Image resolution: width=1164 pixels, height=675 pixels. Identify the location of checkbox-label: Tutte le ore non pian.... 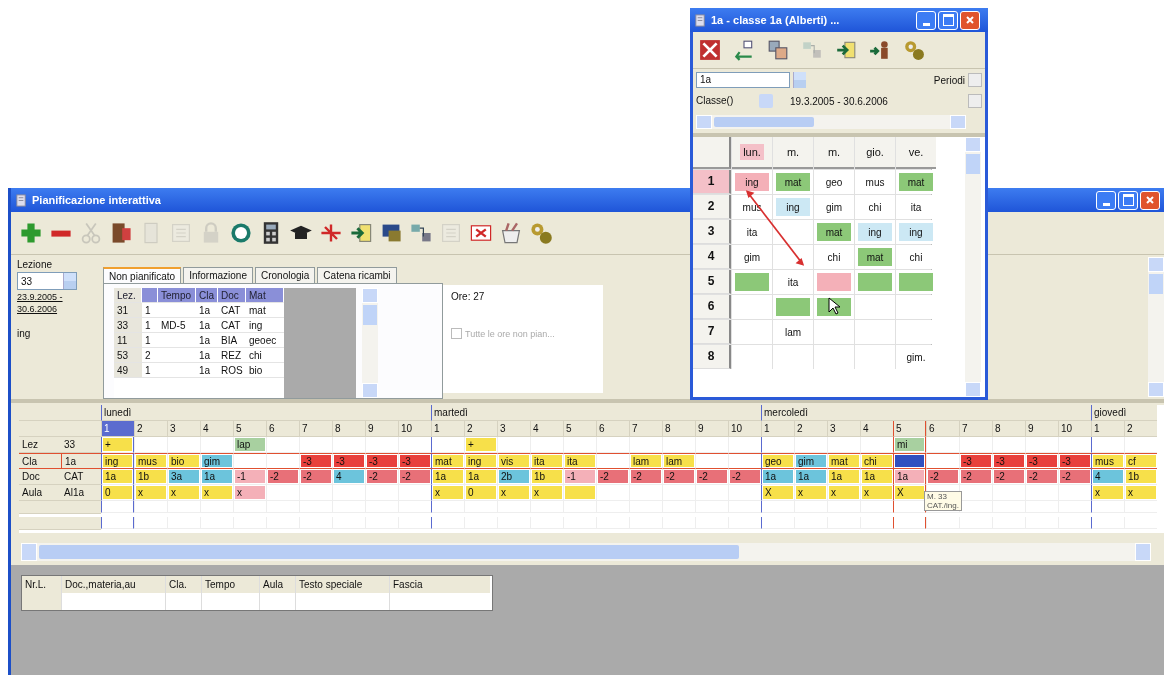
(510, 333).